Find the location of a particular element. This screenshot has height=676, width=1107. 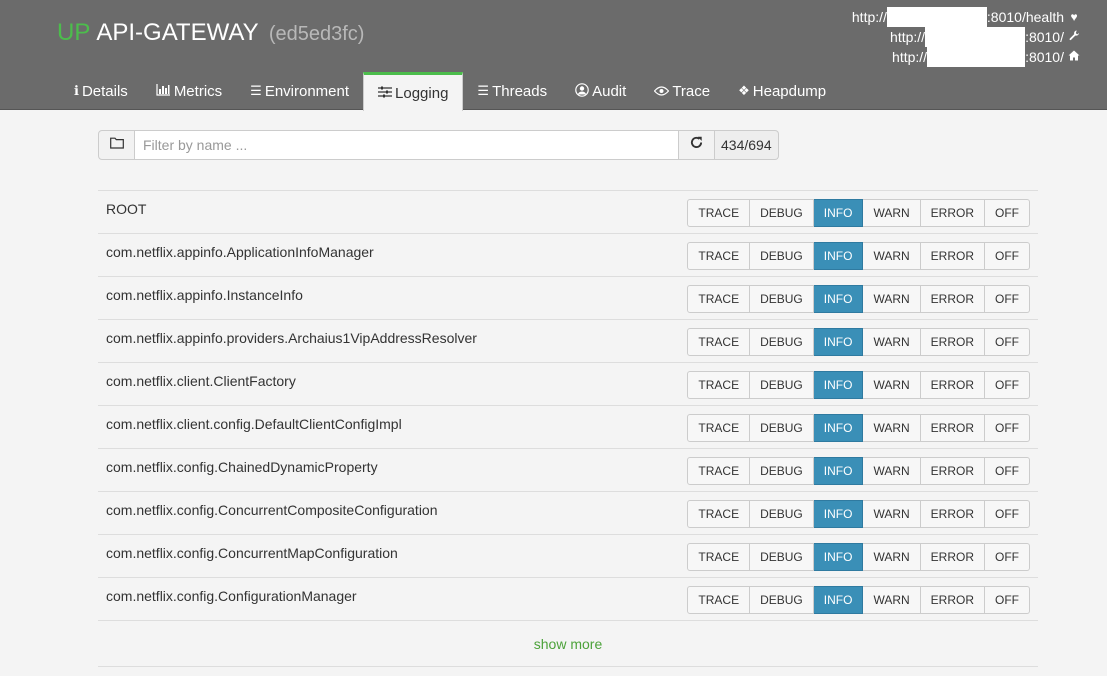

eye-icon is located at coordinates (662, 91).